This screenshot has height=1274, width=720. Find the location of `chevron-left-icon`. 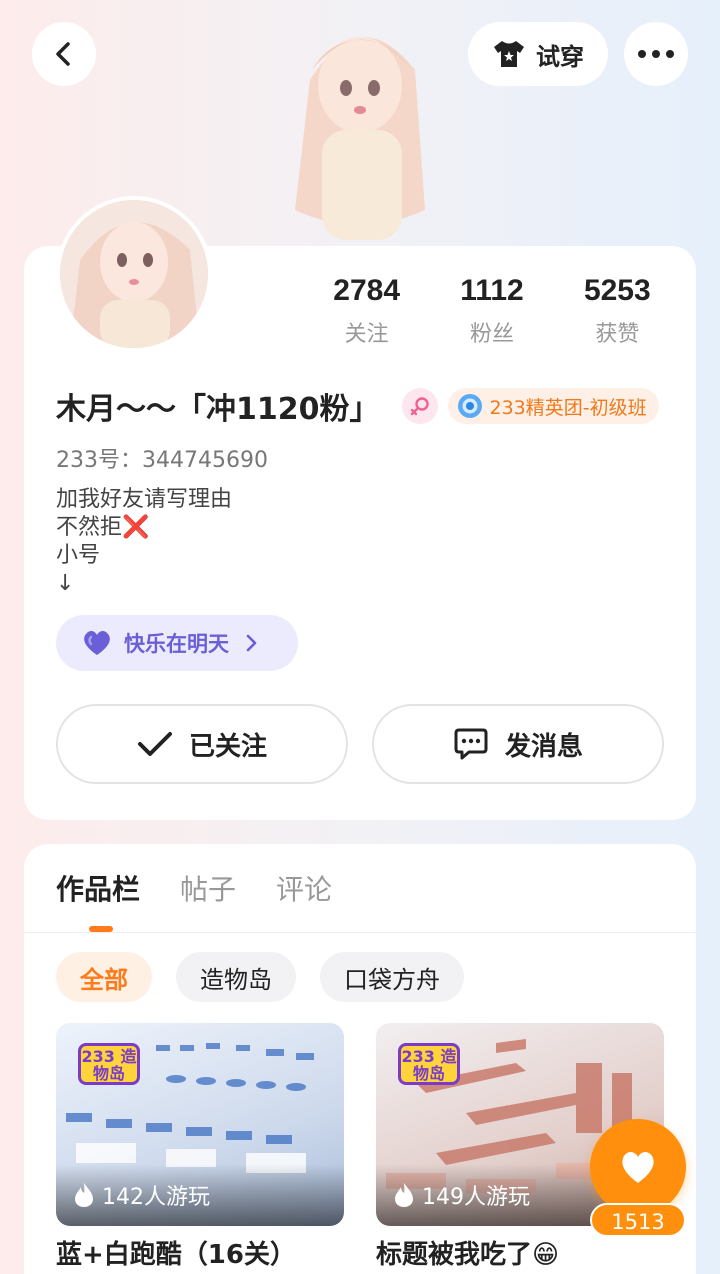

chevron-left-icon is located at coordinates (63, 54).